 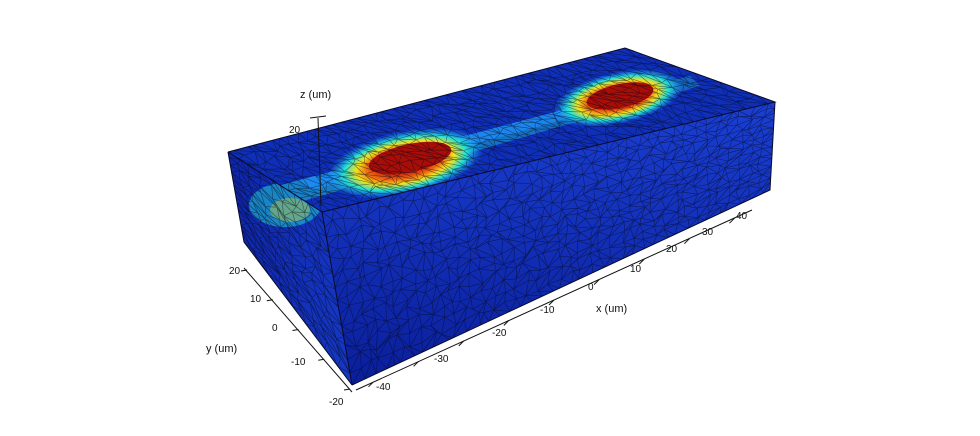 What do you see at coordinates (295, 130) in the screenshot?
I see `z-tick-20: 20` at bounding box center [295, 130].